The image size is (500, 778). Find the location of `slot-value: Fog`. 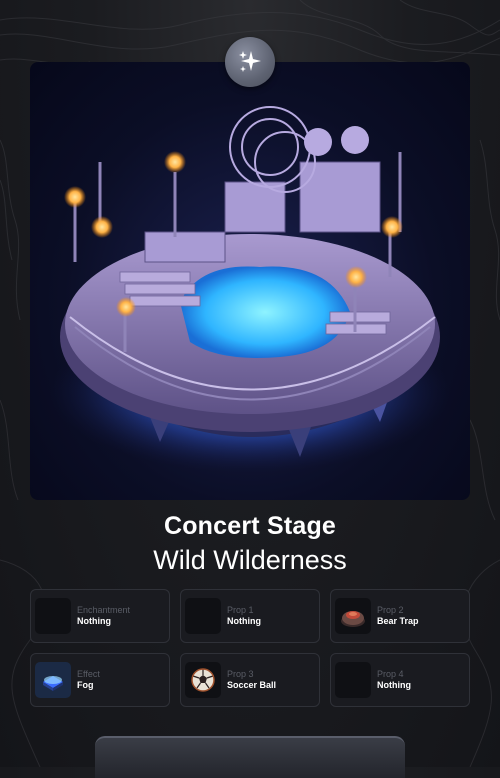

slot-value: Fog is located at coordinates (85, 685).